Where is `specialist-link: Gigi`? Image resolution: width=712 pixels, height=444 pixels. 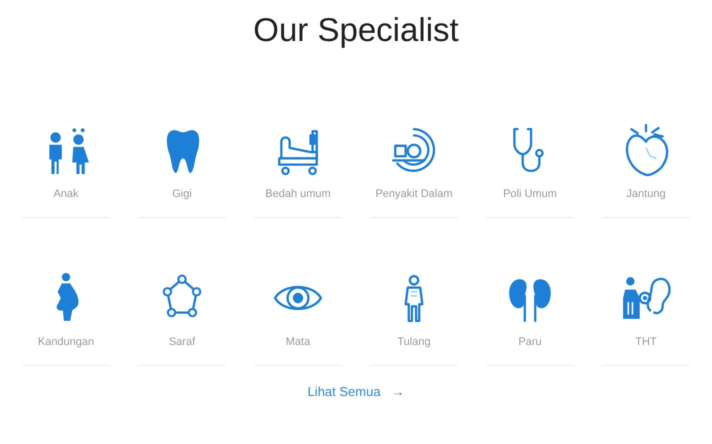
specialist-link: Gigi is located at coordinates (182, 194).